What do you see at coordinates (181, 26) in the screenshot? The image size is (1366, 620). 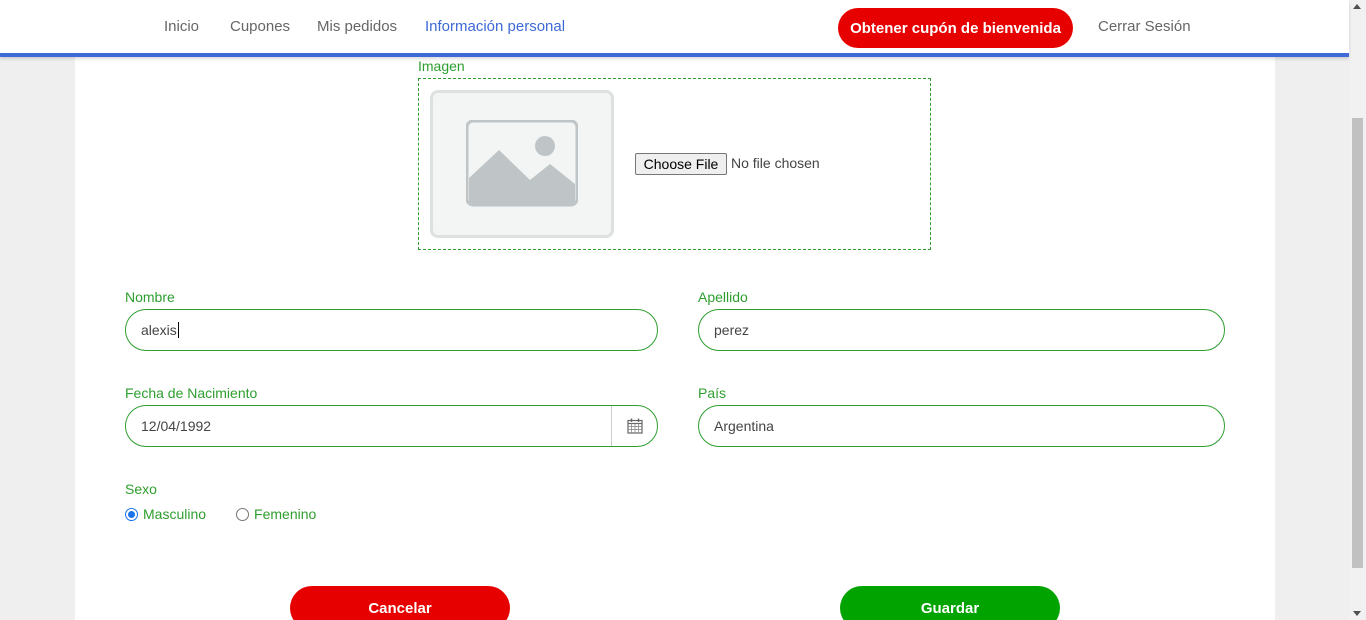 I see `nav-link-inicio: Inicio` at bounding box center [181, 26].